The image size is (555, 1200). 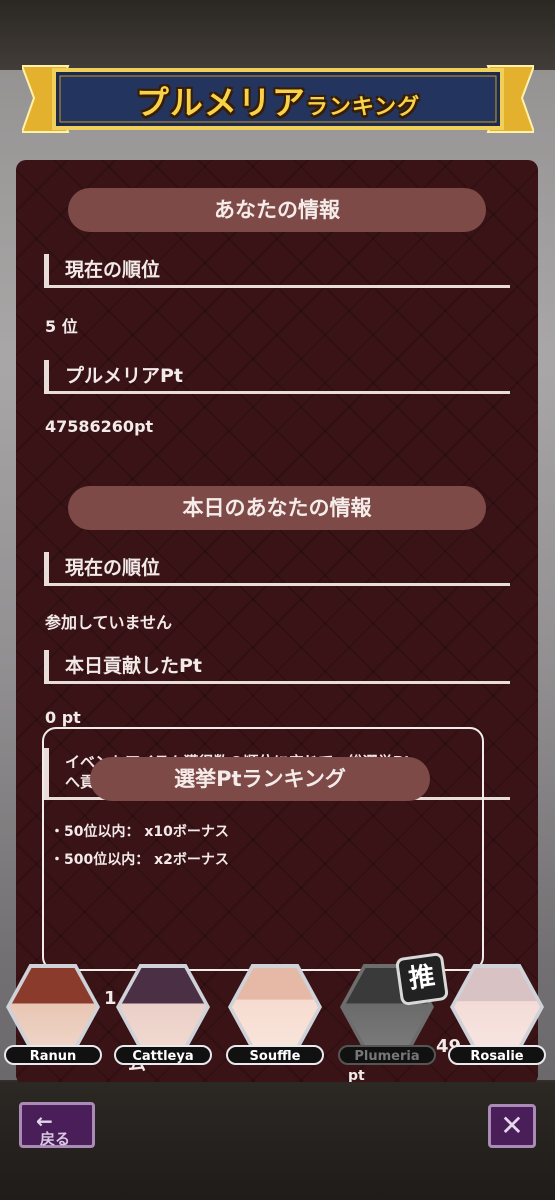 I want to click on election-ranking-heading: 選挙Ptランキング, so click(x=260, y=779).